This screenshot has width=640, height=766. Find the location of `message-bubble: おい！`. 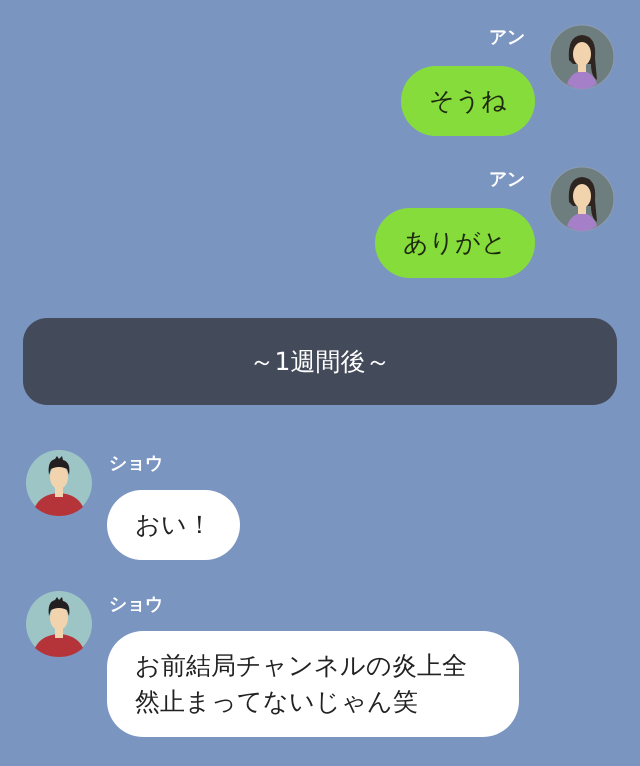

message-bubble: おい！ is located at coordinates (173, 525).